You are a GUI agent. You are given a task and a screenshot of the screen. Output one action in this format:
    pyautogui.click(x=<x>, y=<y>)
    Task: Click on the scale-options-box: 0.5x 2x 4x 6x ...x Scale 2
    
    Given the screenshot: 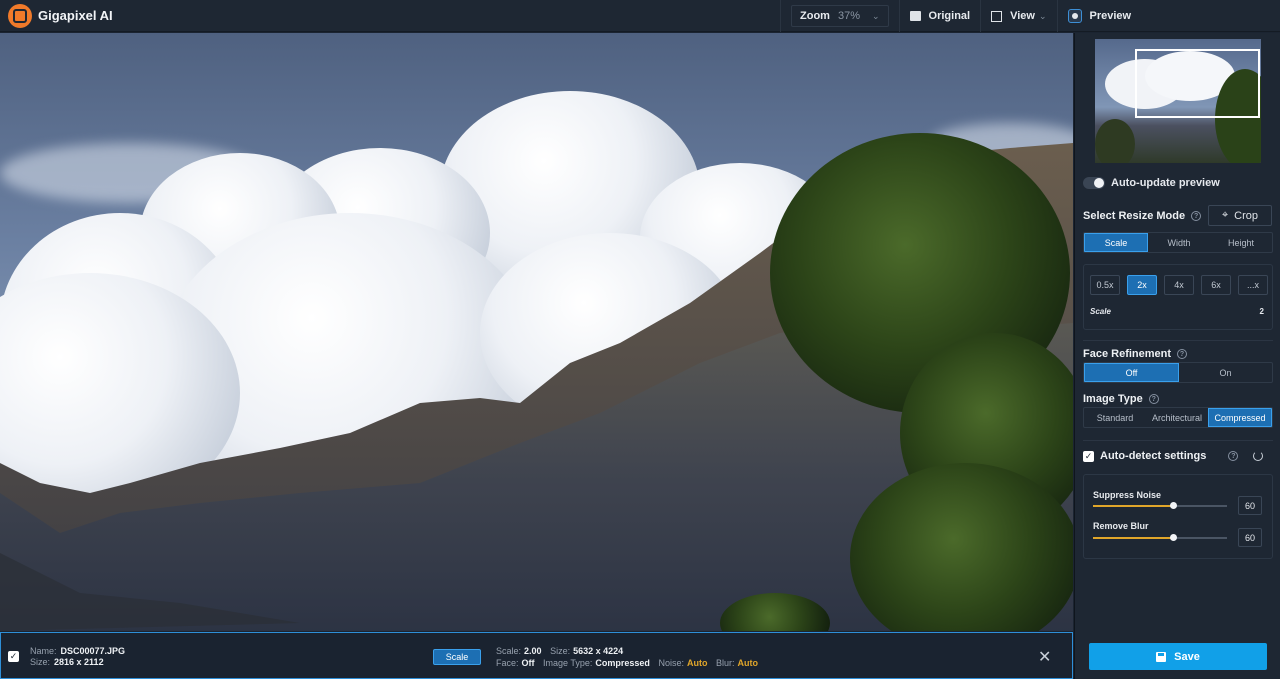 What is the action you would take?
    pyautogui.click(x=1178, y=297)
    